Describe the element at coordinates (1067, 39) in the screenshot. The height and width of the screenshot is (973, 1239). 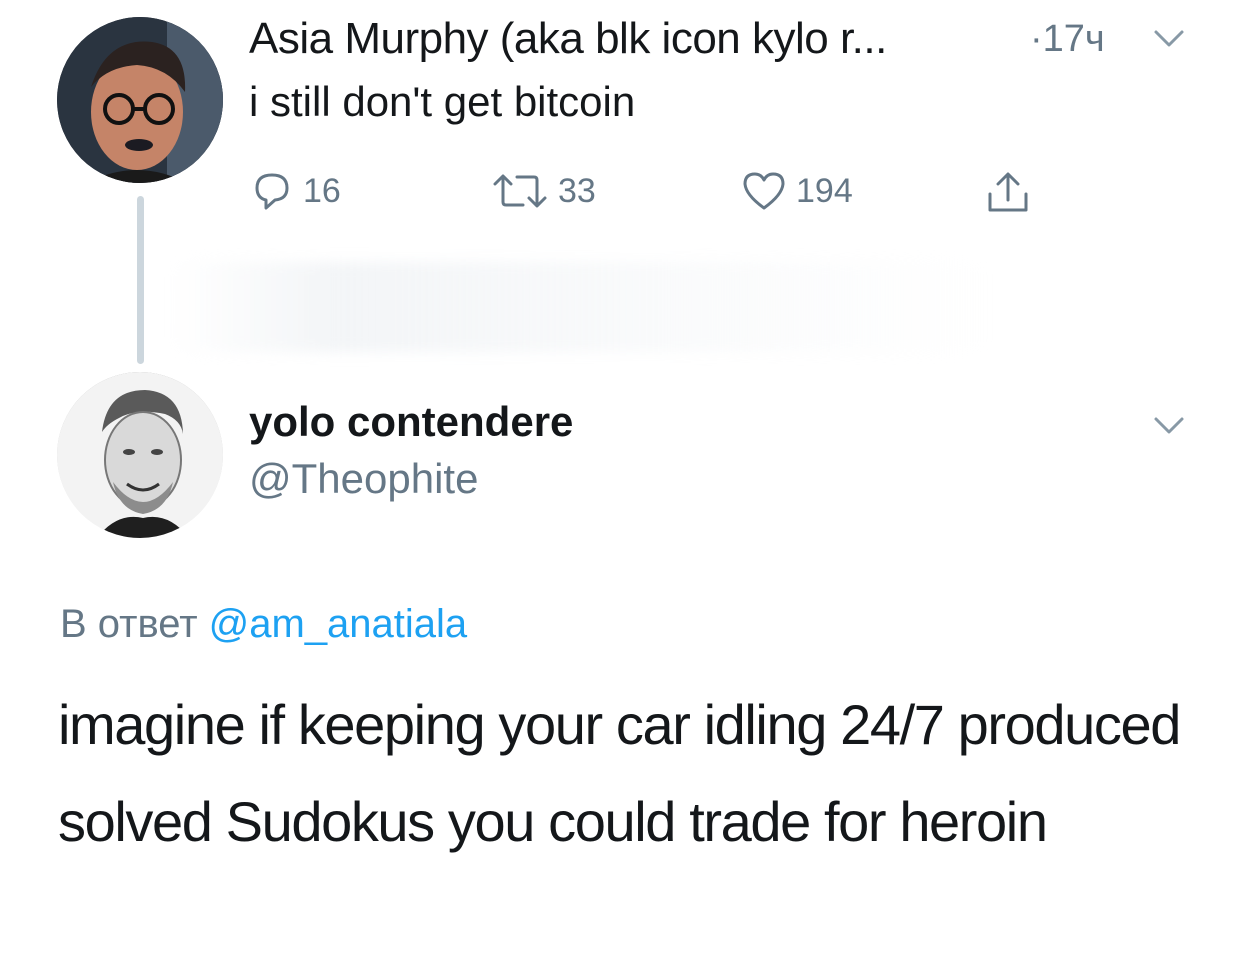
I see `parent-timestamp: ·17ч` at that location.